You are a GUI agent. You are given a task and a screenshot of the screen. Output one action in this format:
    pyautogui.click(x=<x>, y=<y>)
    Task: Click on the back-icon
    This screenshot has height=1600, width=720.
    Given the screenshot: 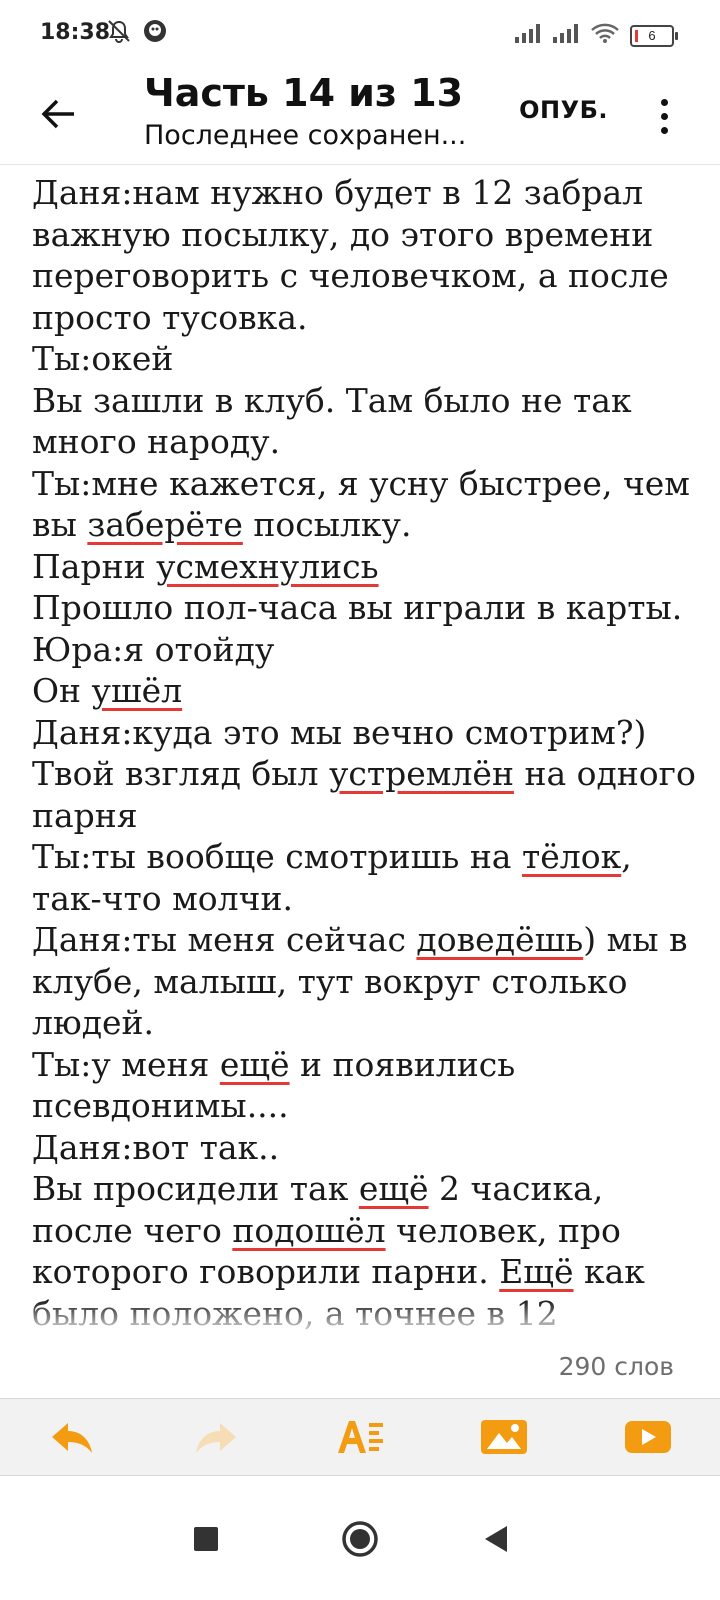 What is the action you would take?
    pyautogui.click(x=496, y=1539)
    